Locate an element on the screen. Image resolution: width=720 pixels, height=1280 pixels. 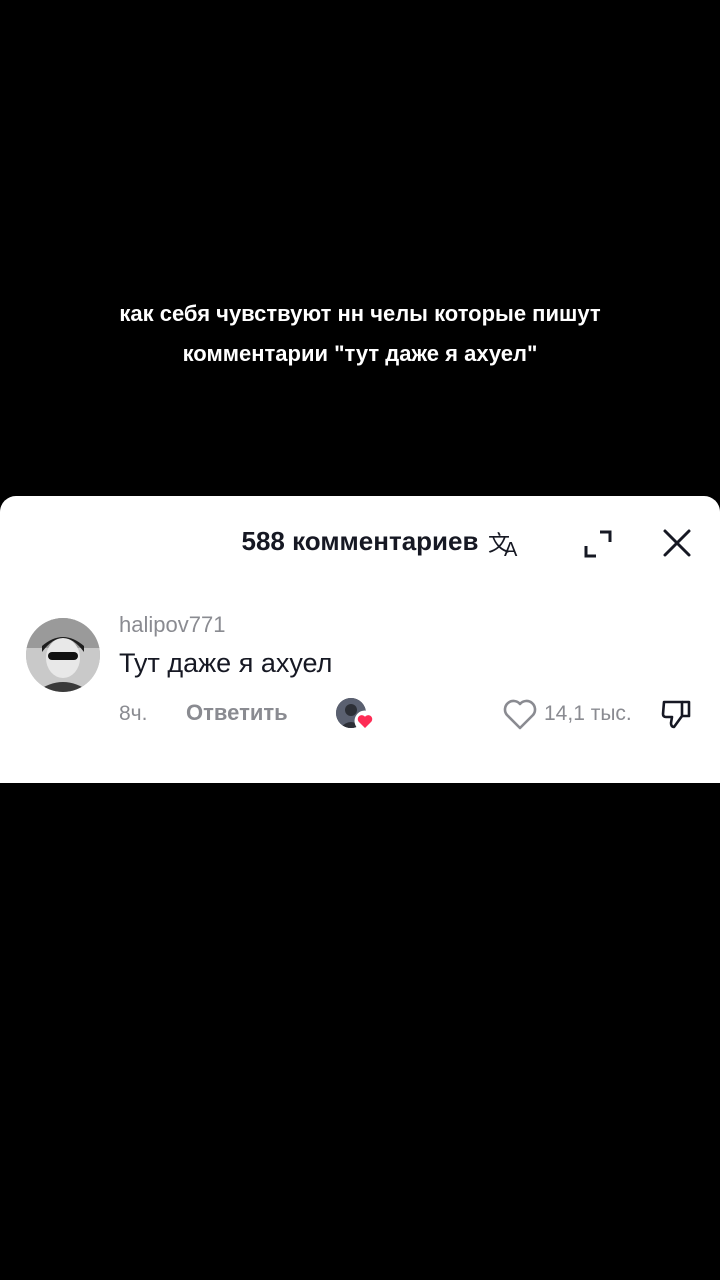
close-button is located at coordinates (677, 543).